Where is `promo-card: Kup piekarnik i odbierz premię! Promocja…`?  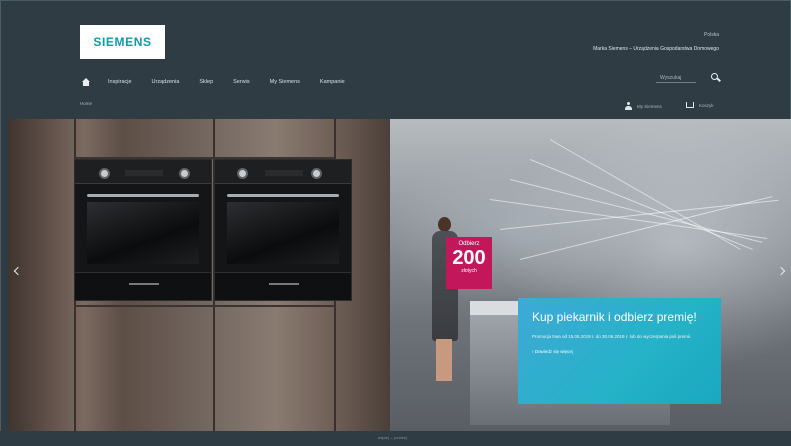
promo-card: Kup piekarnik i odbierz premię! Promocja… is located at coordinates (619, 351).